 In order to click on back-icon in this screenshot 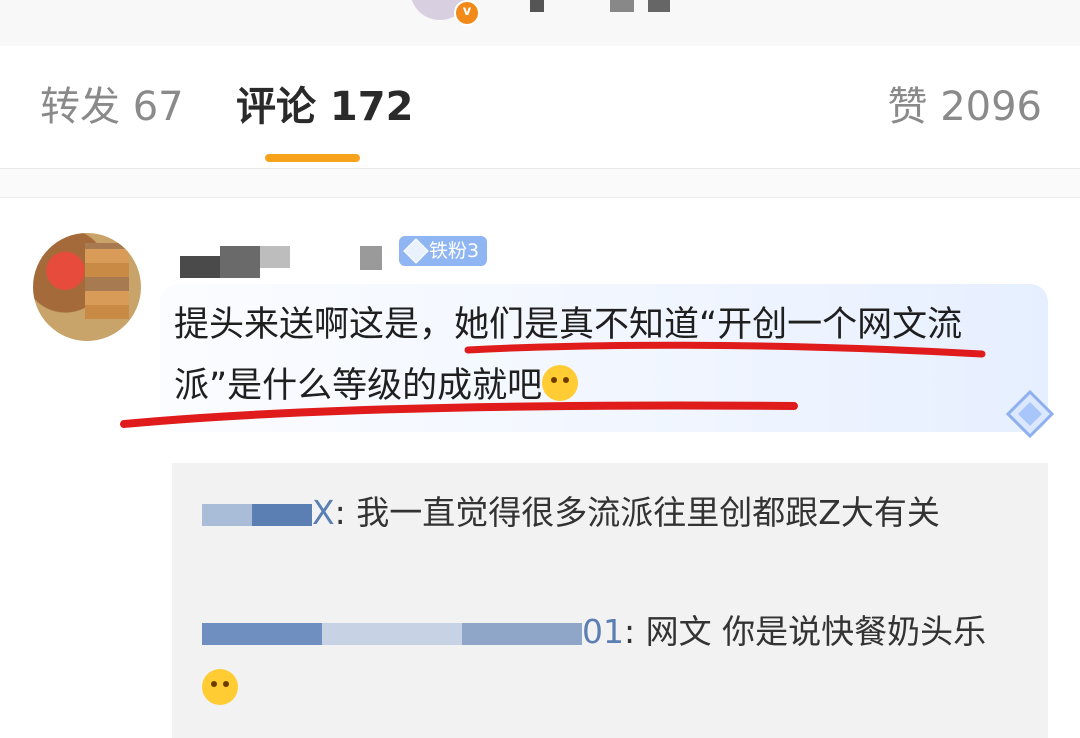, I will do `click(46, 5)`.